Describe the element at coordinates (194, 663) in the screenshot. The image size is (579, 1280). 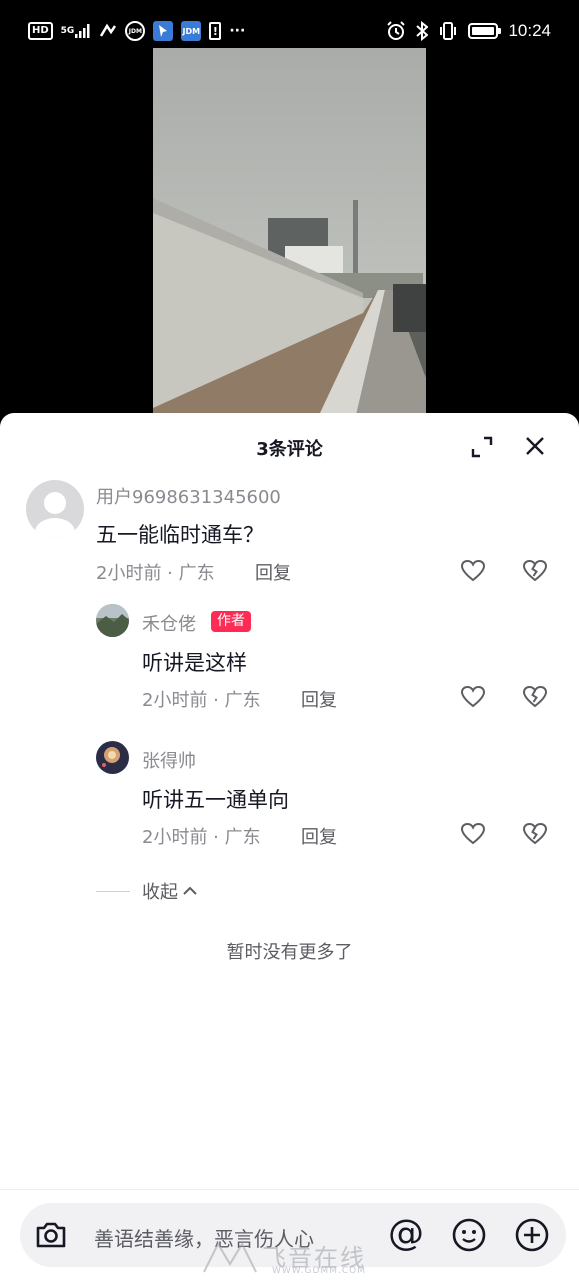
I see `comment-text: 听讲是这样` at that location.